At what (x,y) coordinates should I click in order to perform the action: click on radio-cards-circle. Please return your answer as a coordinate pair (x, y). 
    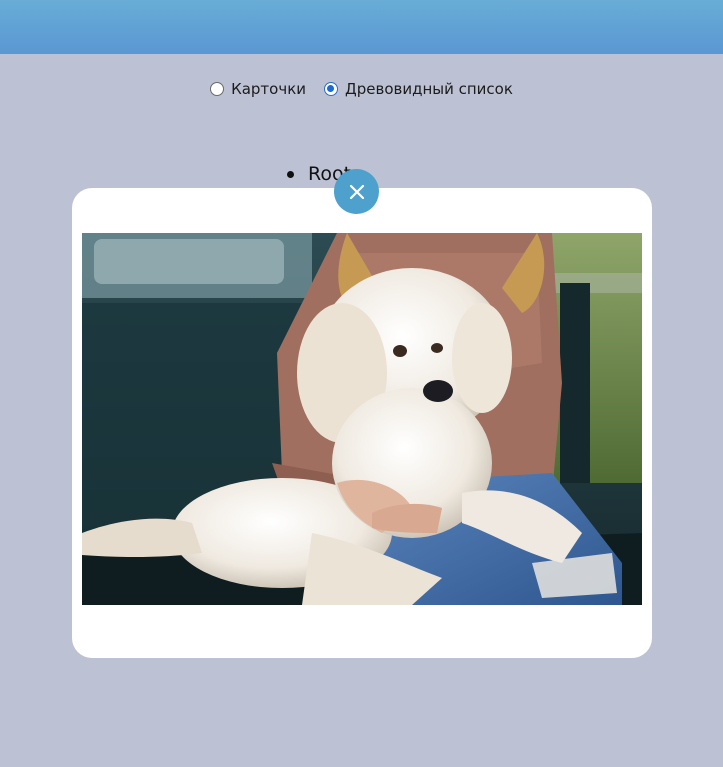
    Looking at the image, I should click on (217, 89).